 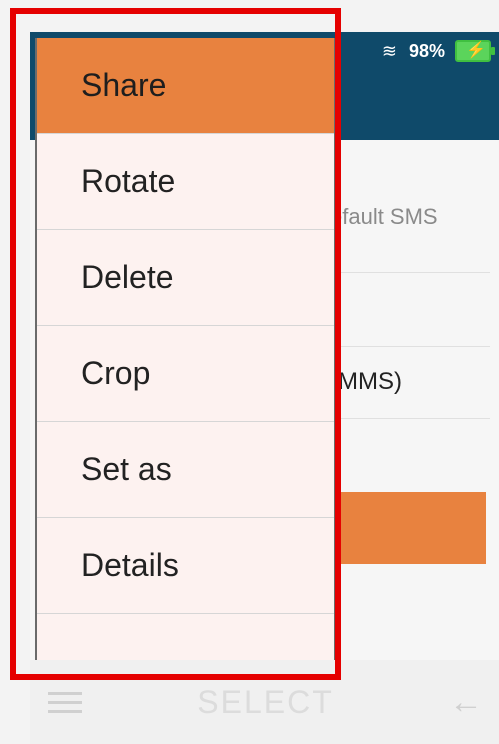 What do you see at coordinates (185, 86) in the screenshot?
I see `menu-item-share: Share` at bounding box center [185, 86].